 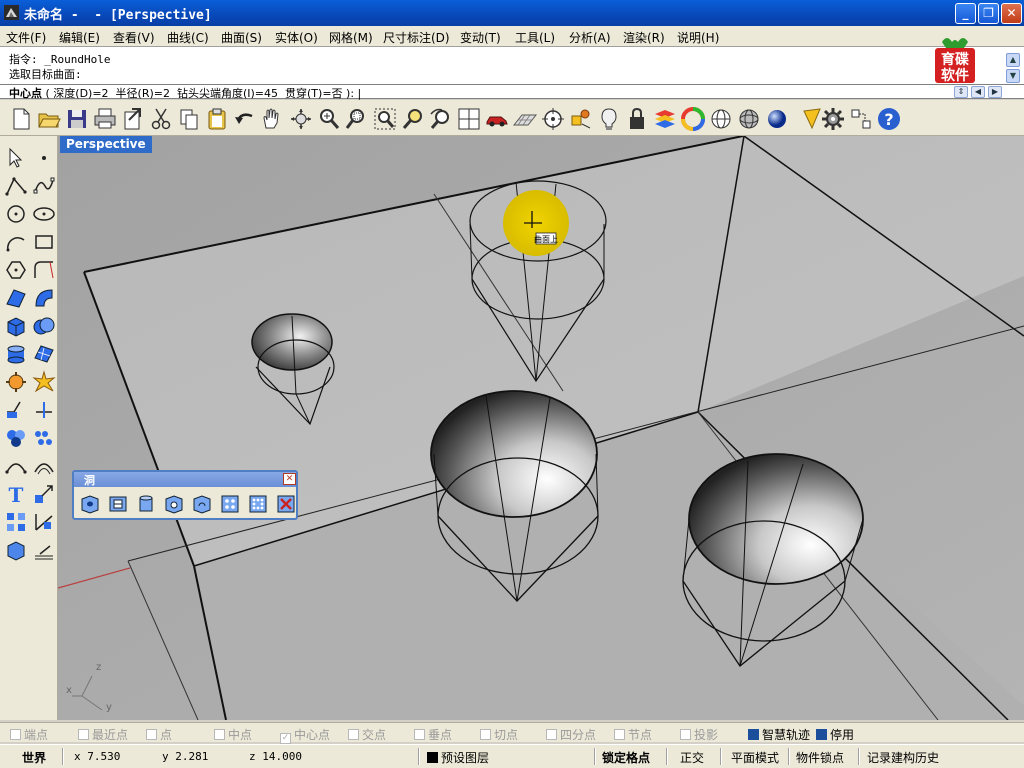 What do you see at coordinates (16, 242) in the screenshot?
I see `arc-icon` at bounding box center [16, 242].